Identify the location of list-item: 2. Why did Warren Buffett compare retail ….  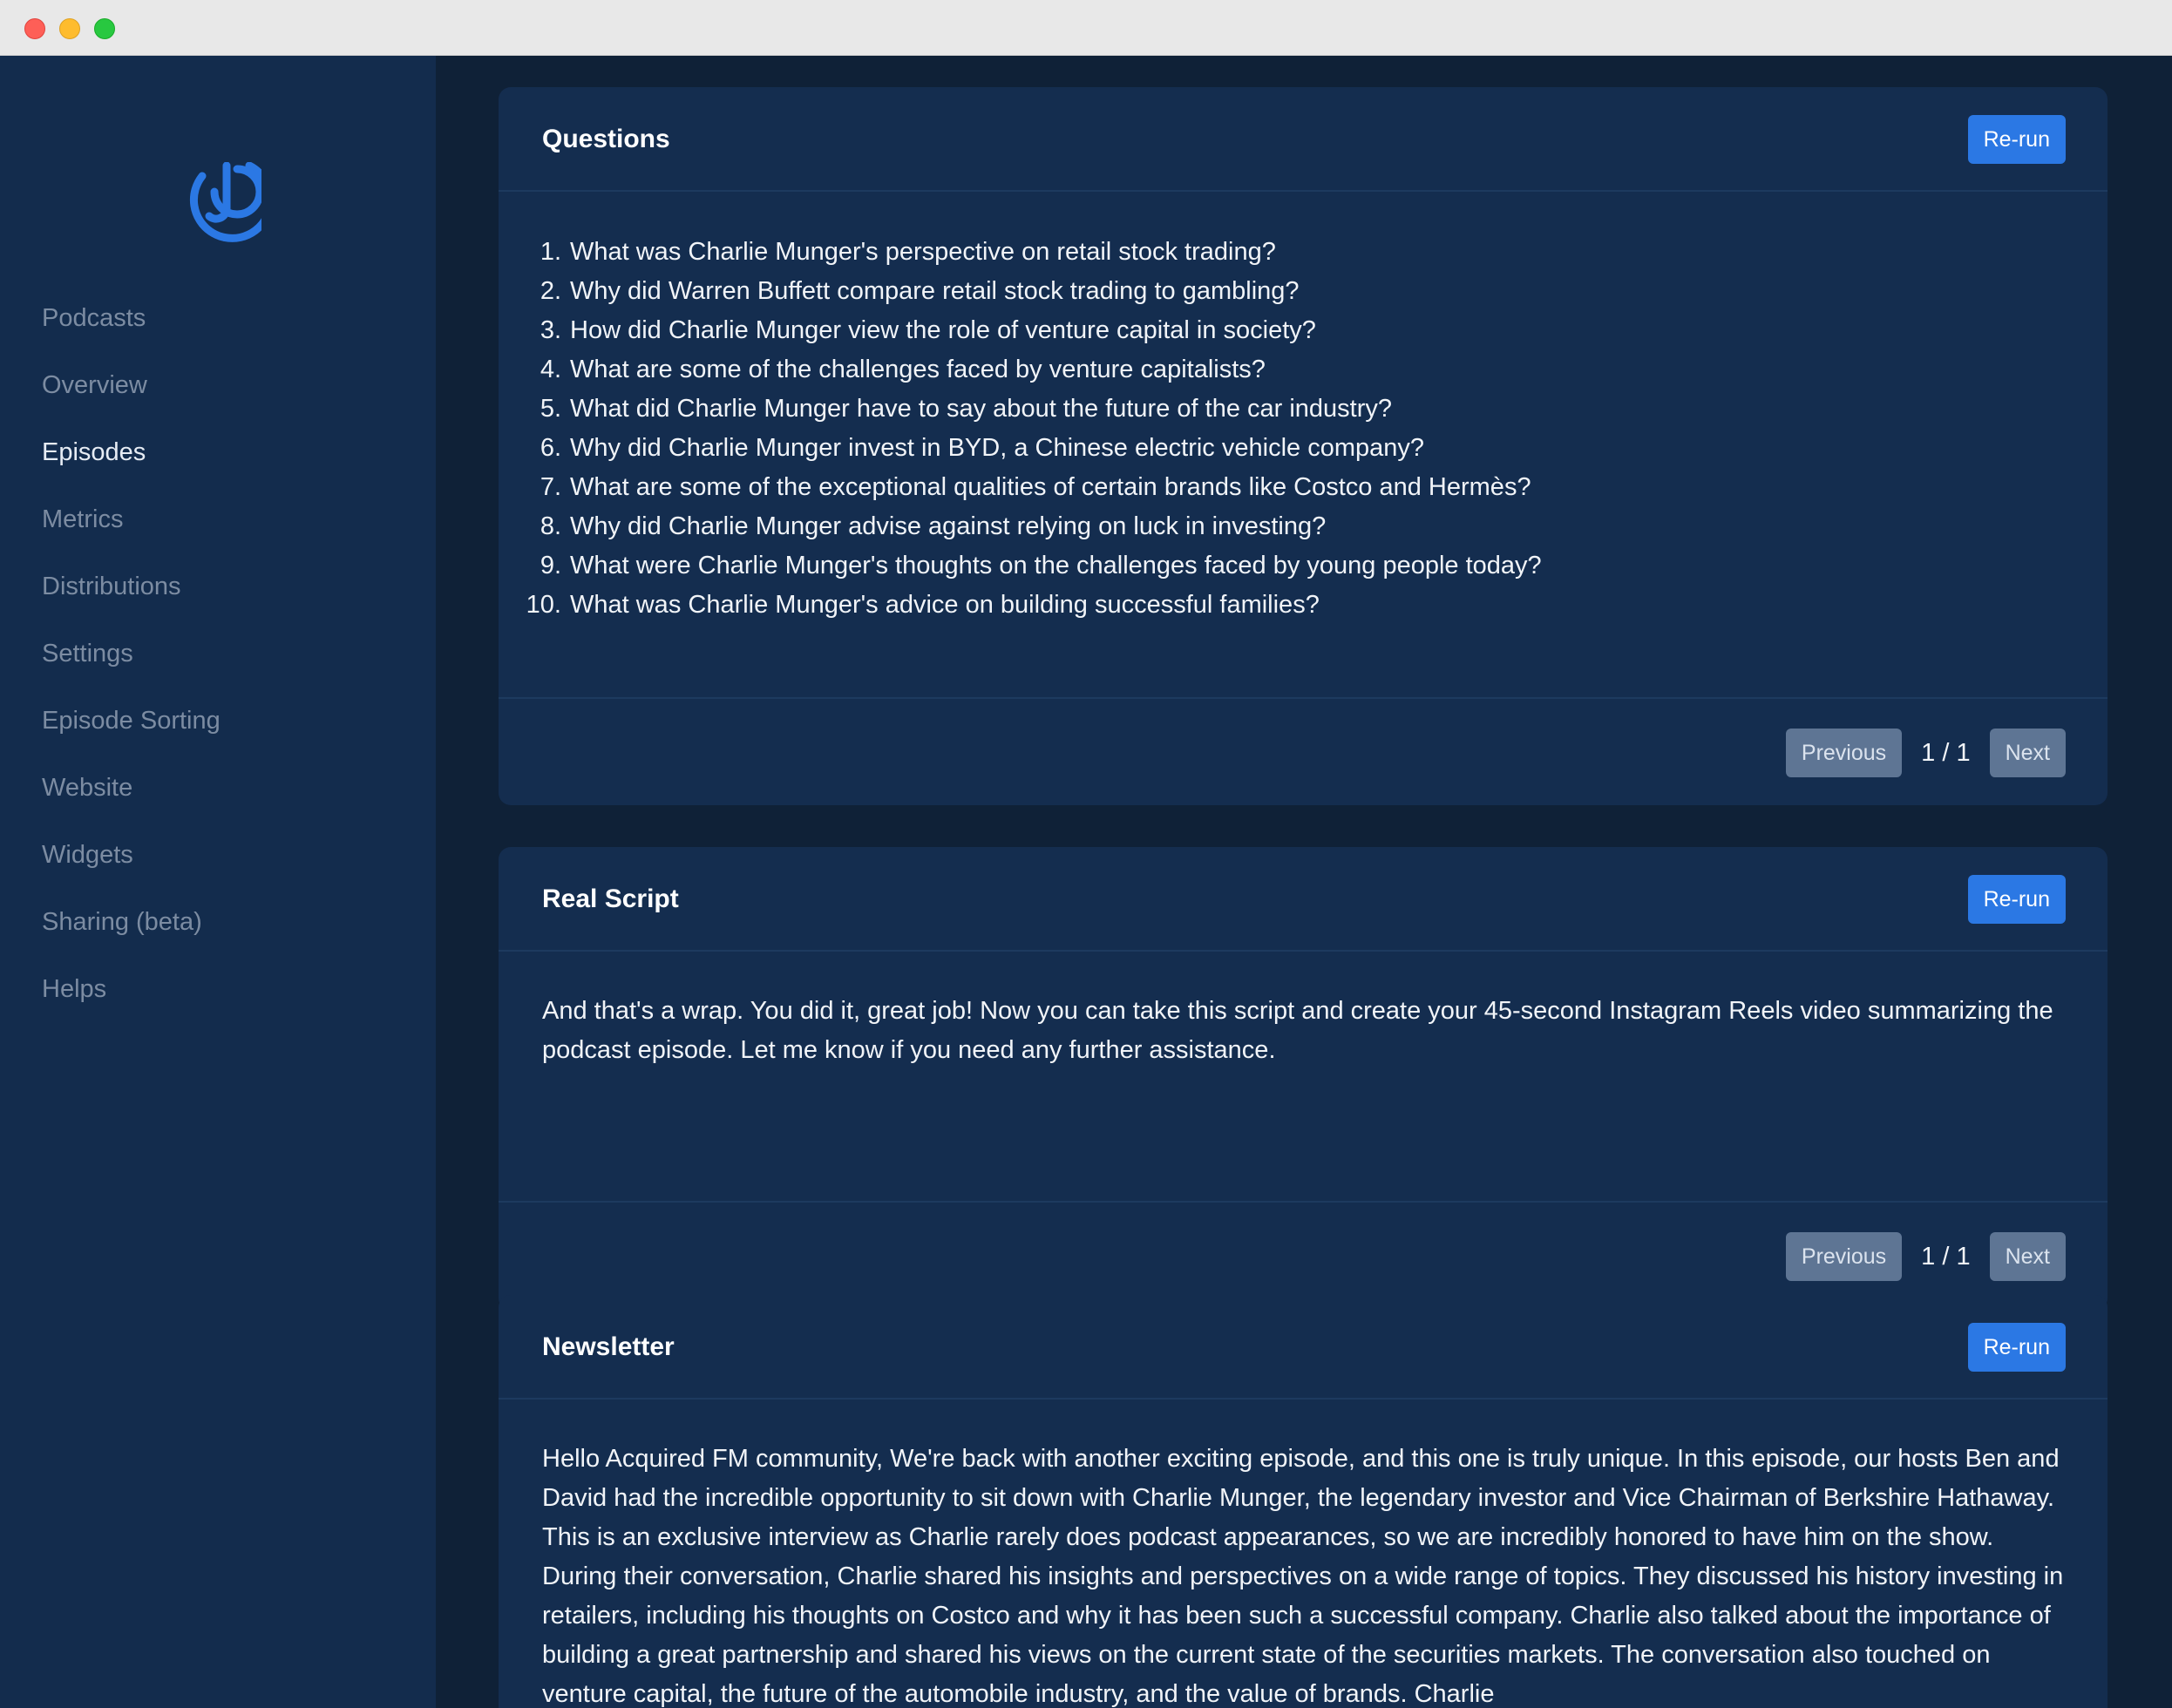
(1281, 291).